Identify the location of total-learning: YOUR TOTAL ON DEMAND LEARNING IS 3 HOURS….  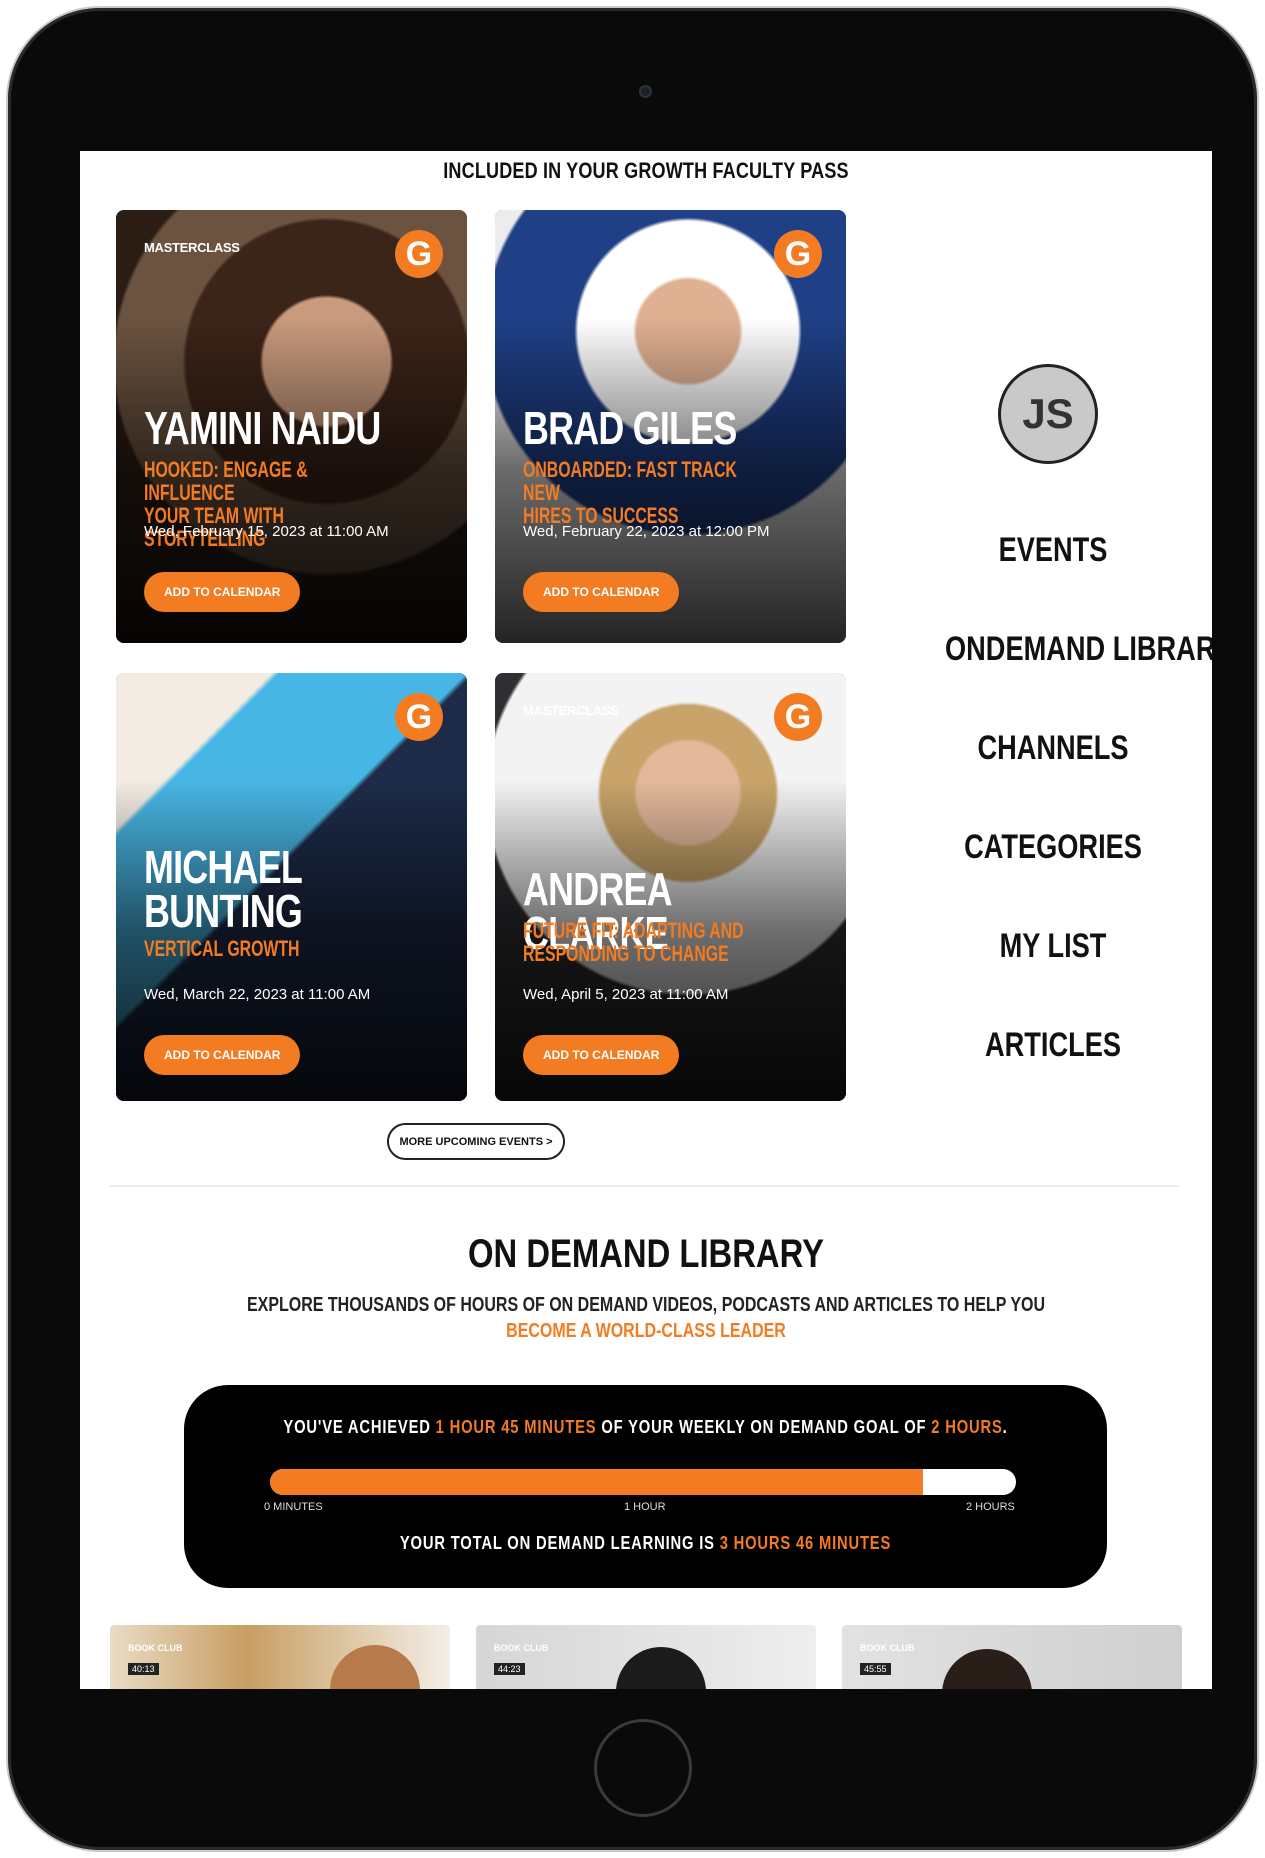
(645, 1543).